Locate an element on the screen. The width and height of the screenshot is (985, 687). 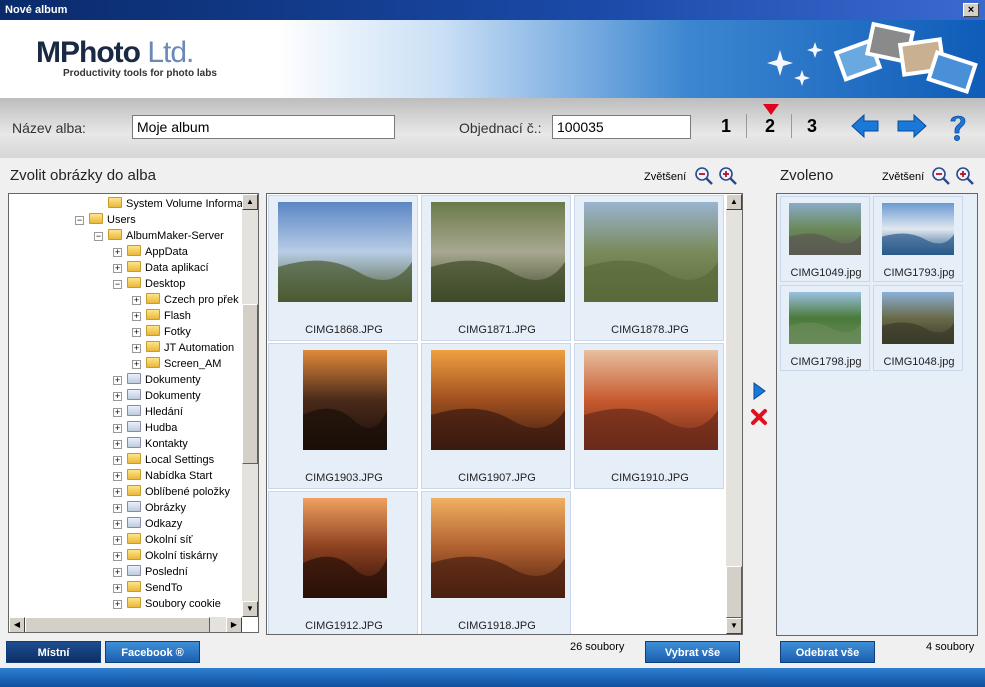
grid-scroll-thumb is located at coordinates (734, 592).